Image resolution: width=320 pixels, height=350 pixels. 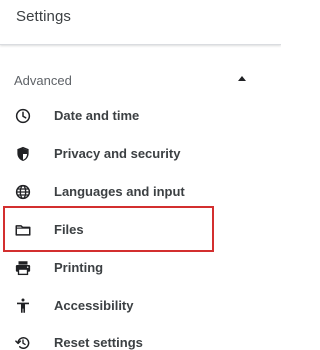 I want to click on menu-item-label: Reset settings, so click(x=98, y=342).